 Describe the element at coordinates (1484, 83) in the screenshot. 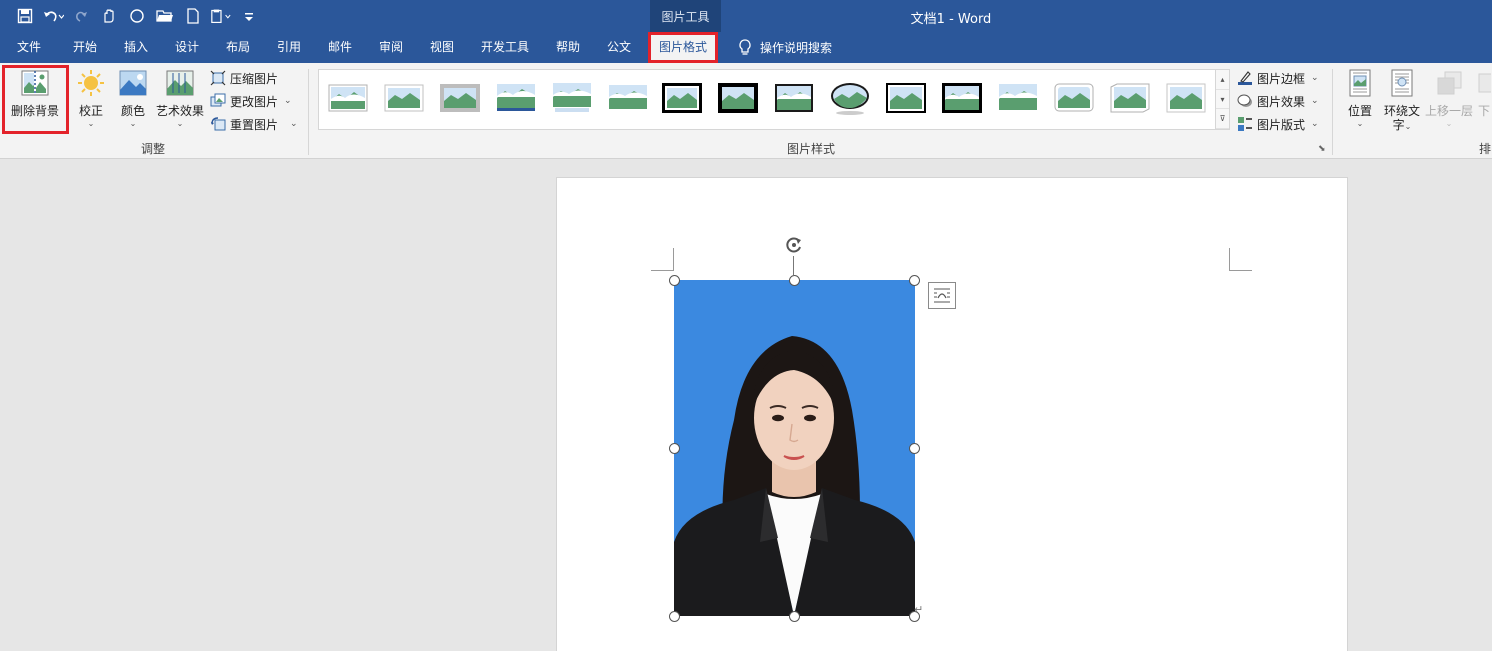

I see `send-backward-icon` at that location.